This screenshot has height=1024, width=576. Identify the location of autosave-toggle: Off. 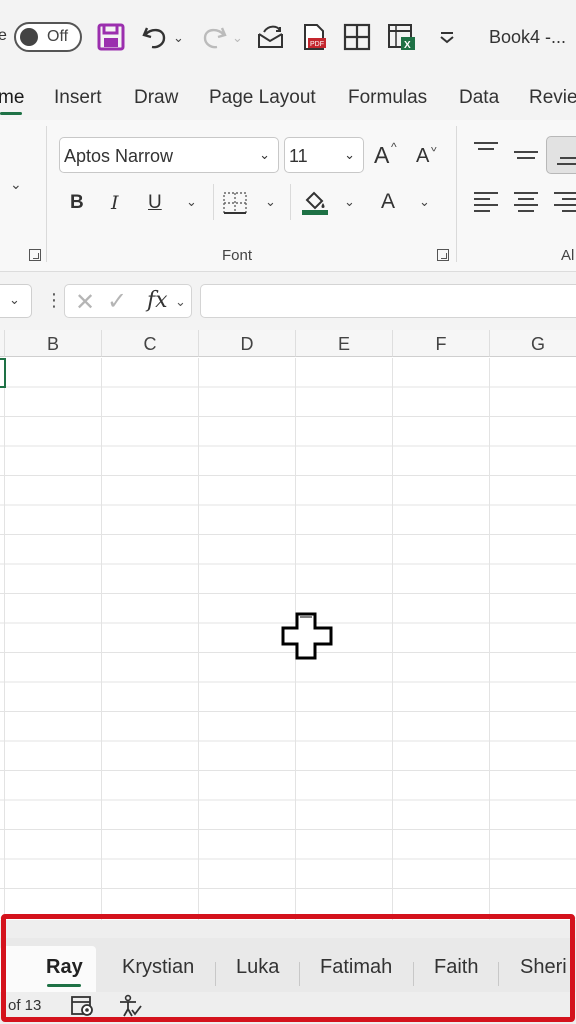
(48, 37).